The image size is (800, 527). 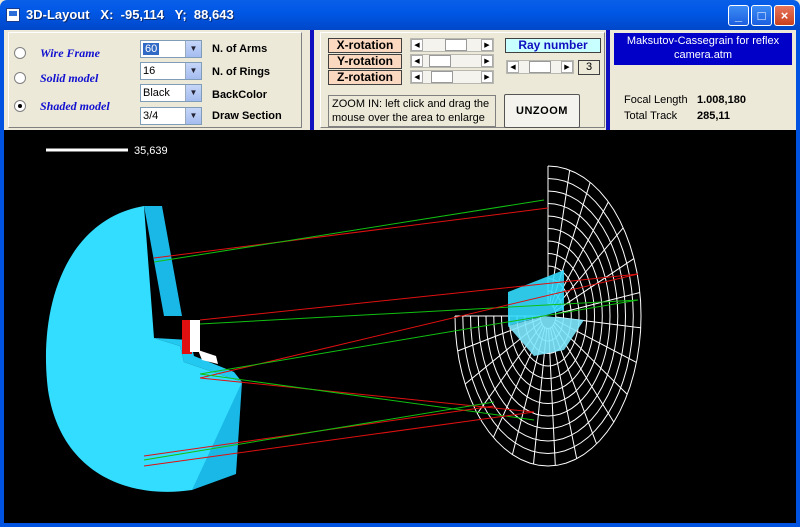 What do you see at coordinates (75, 105) in the screenshot?
I see `radio-label: Shaded model` at bounding box center [75, 105].